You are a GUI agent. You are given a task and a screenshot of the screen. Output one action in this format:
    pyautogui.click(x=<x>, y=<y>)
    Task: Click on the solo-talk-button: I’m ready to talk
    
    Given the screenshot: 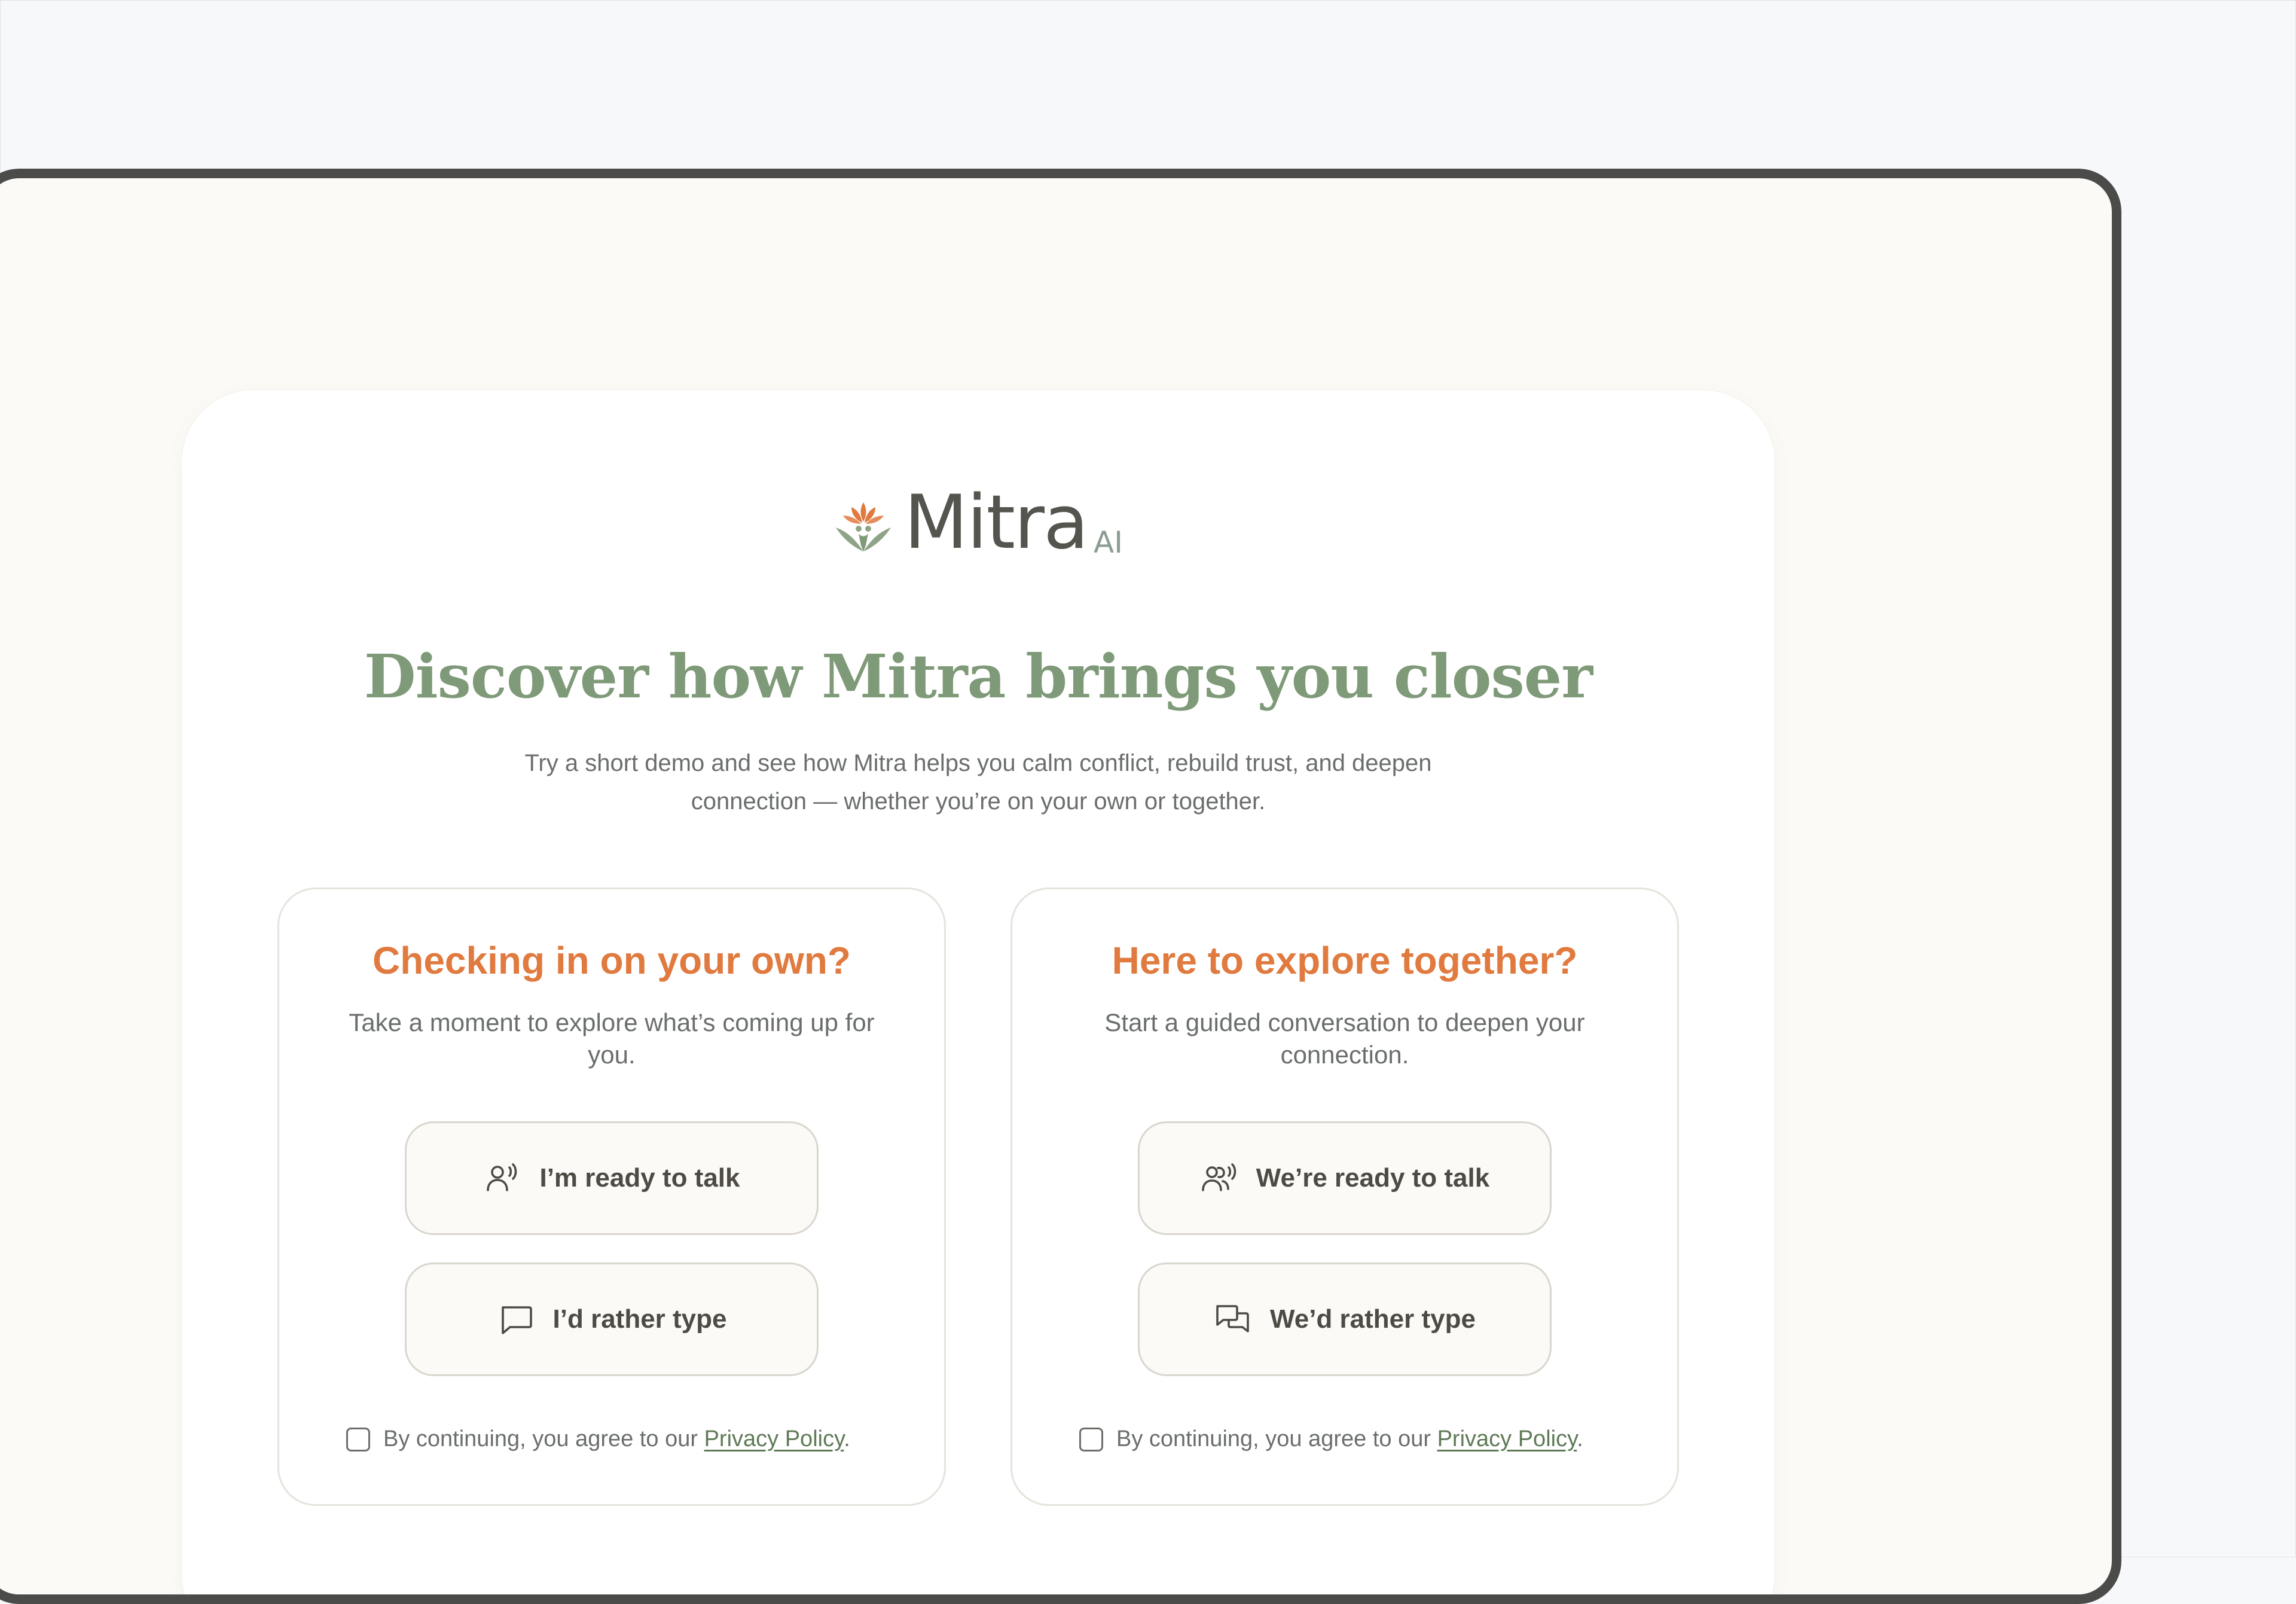 What is the action you would take?
    pyautogui.click(x=612, y=1178)
    